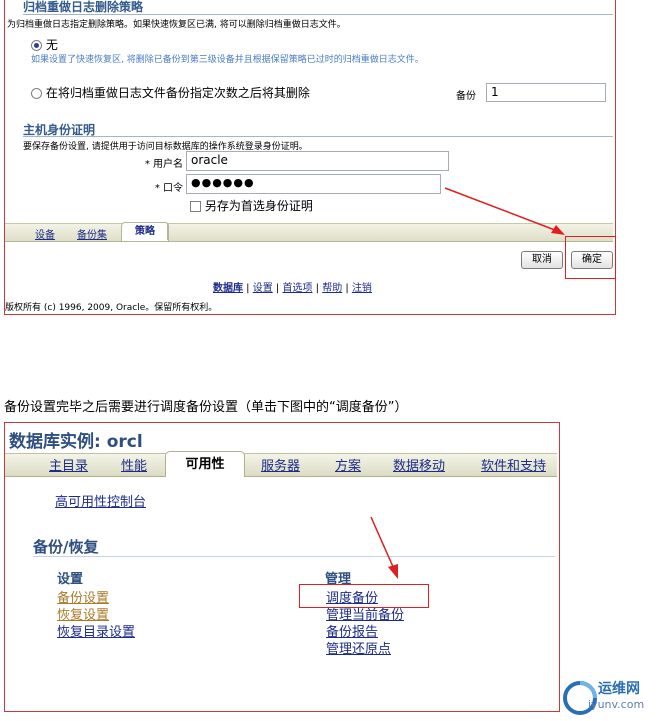  What do you see at coordinates (263, 288) in the screenshot?
I see `footer-link-setup: 设置` at bounding box center [263, 288].